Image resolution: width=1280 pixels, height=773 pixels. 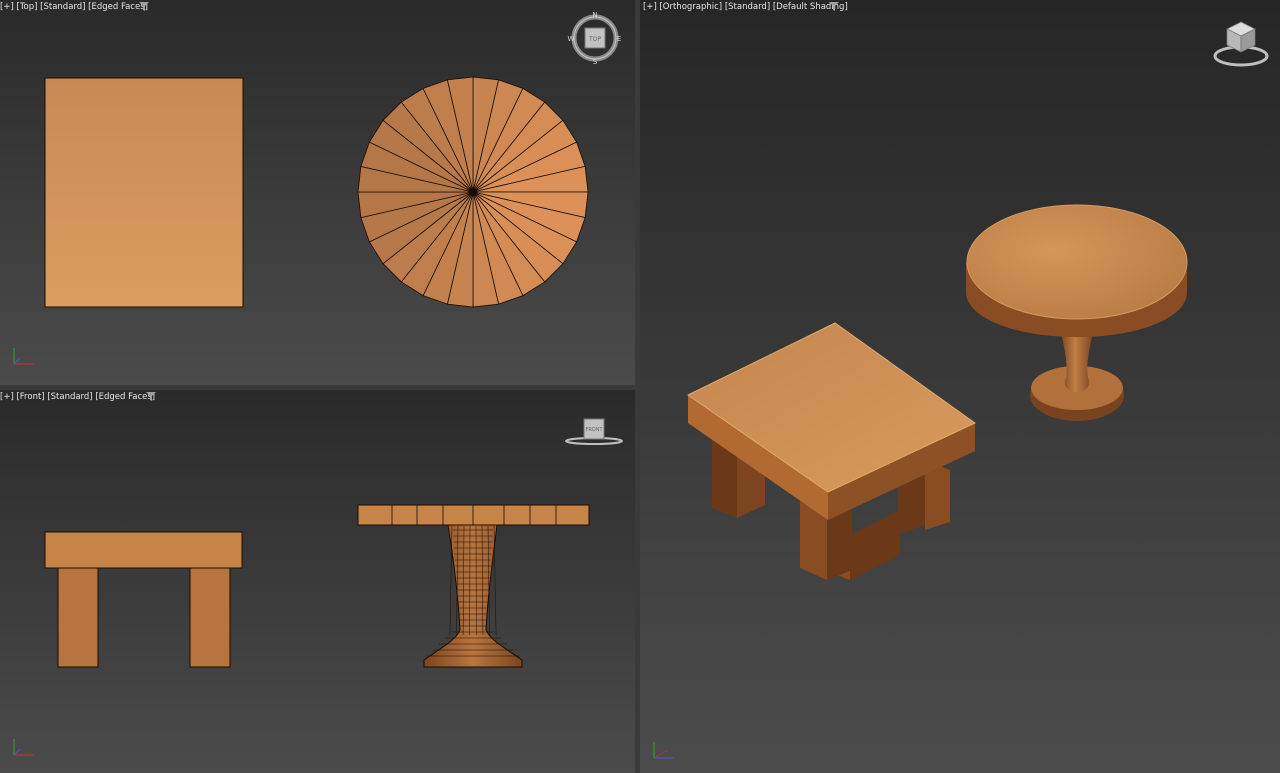 I want to click on viewcube-face-label: FRONT, so click(x=594, y=430).